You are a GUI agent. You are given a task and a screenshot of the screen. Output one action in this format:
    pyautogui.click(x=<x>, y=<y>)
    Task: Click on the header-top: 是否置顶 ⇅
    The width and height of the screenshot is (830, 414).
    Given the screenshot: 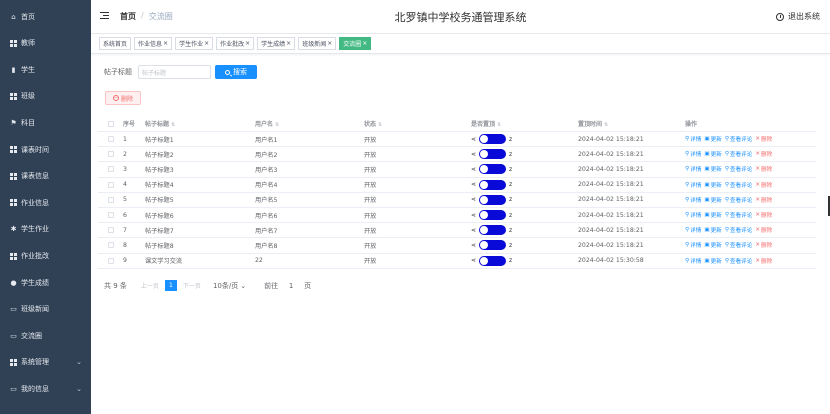 What is the action you would take?
    pyautogui.click(x=521, y=123)
    